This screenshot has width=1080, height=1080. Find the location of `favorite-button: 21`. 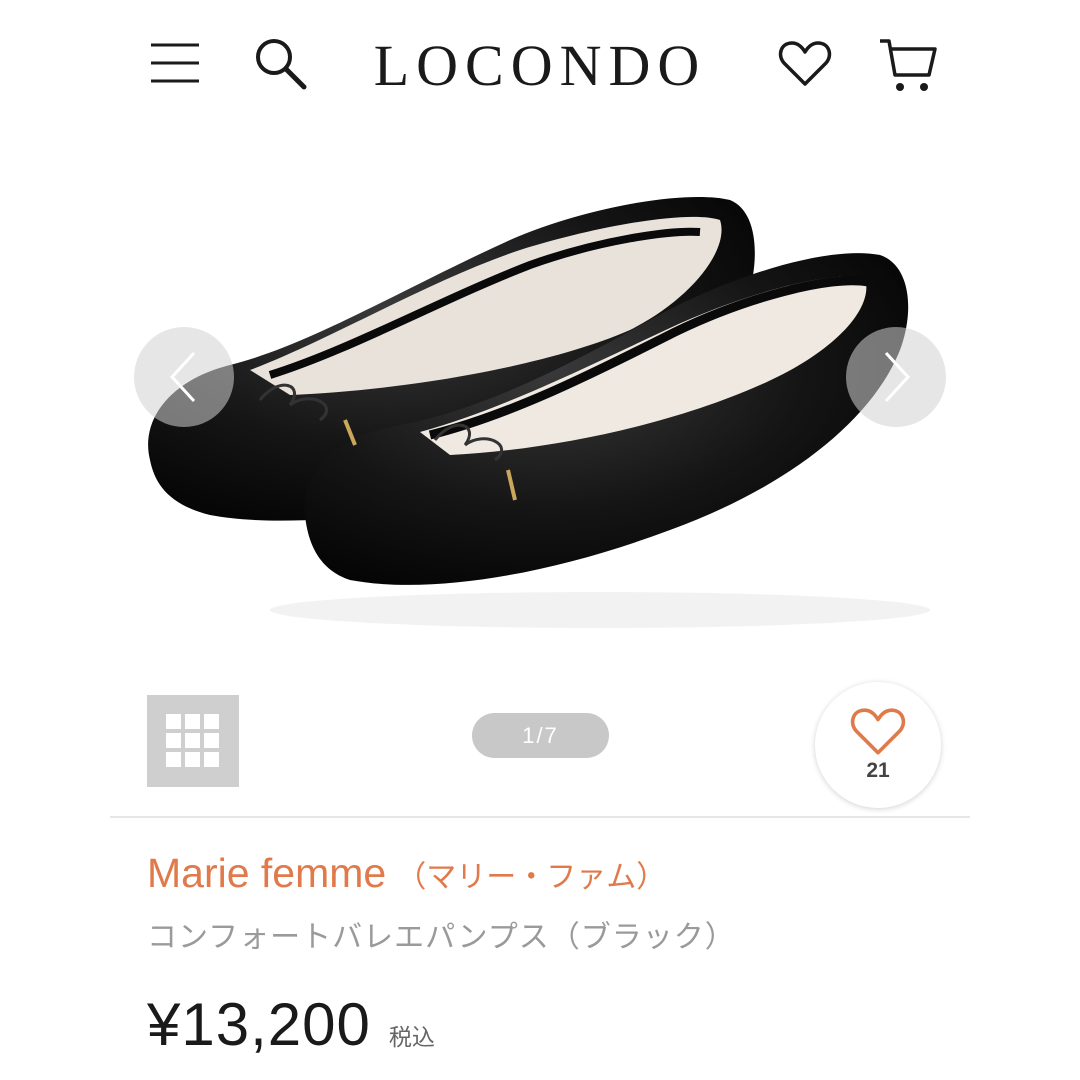

favorite-button: 21 is located at coordinates (878, 745).